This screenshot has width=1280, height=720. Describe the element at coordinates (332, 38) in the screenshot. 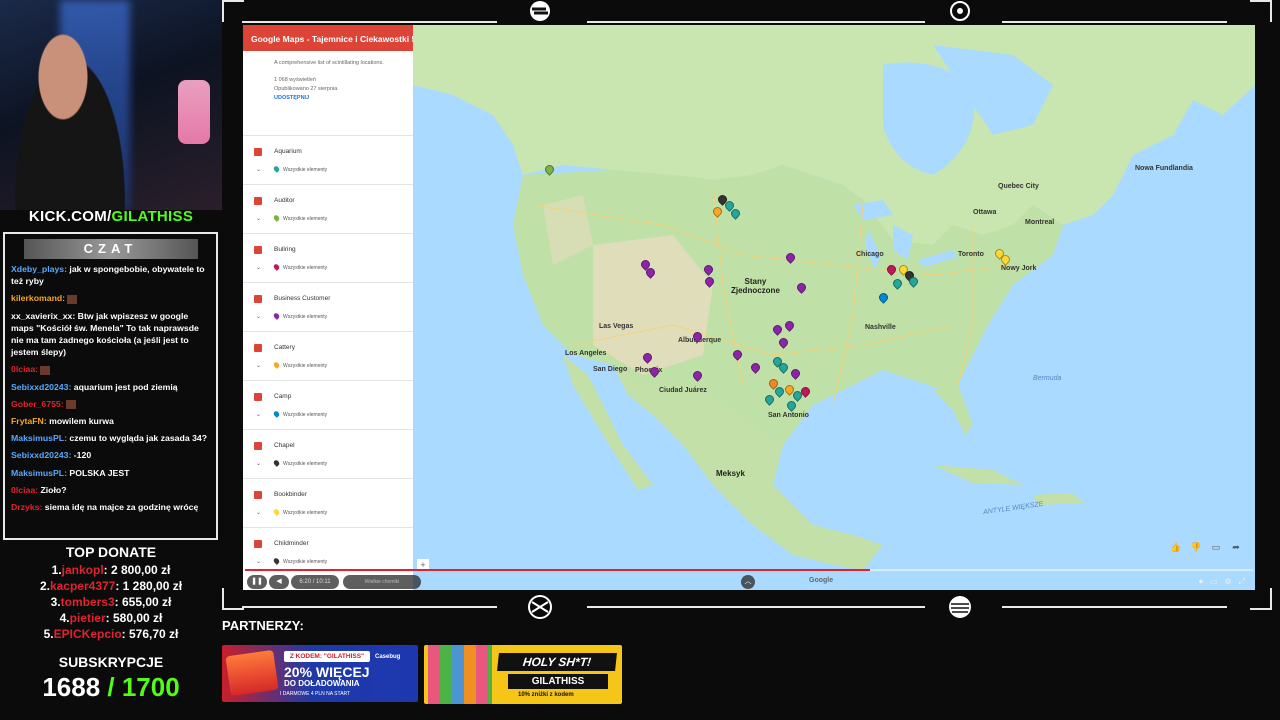

I see `mymaps-title: Google Maps - Tajemnice i Ciekawostki 52` at that location.